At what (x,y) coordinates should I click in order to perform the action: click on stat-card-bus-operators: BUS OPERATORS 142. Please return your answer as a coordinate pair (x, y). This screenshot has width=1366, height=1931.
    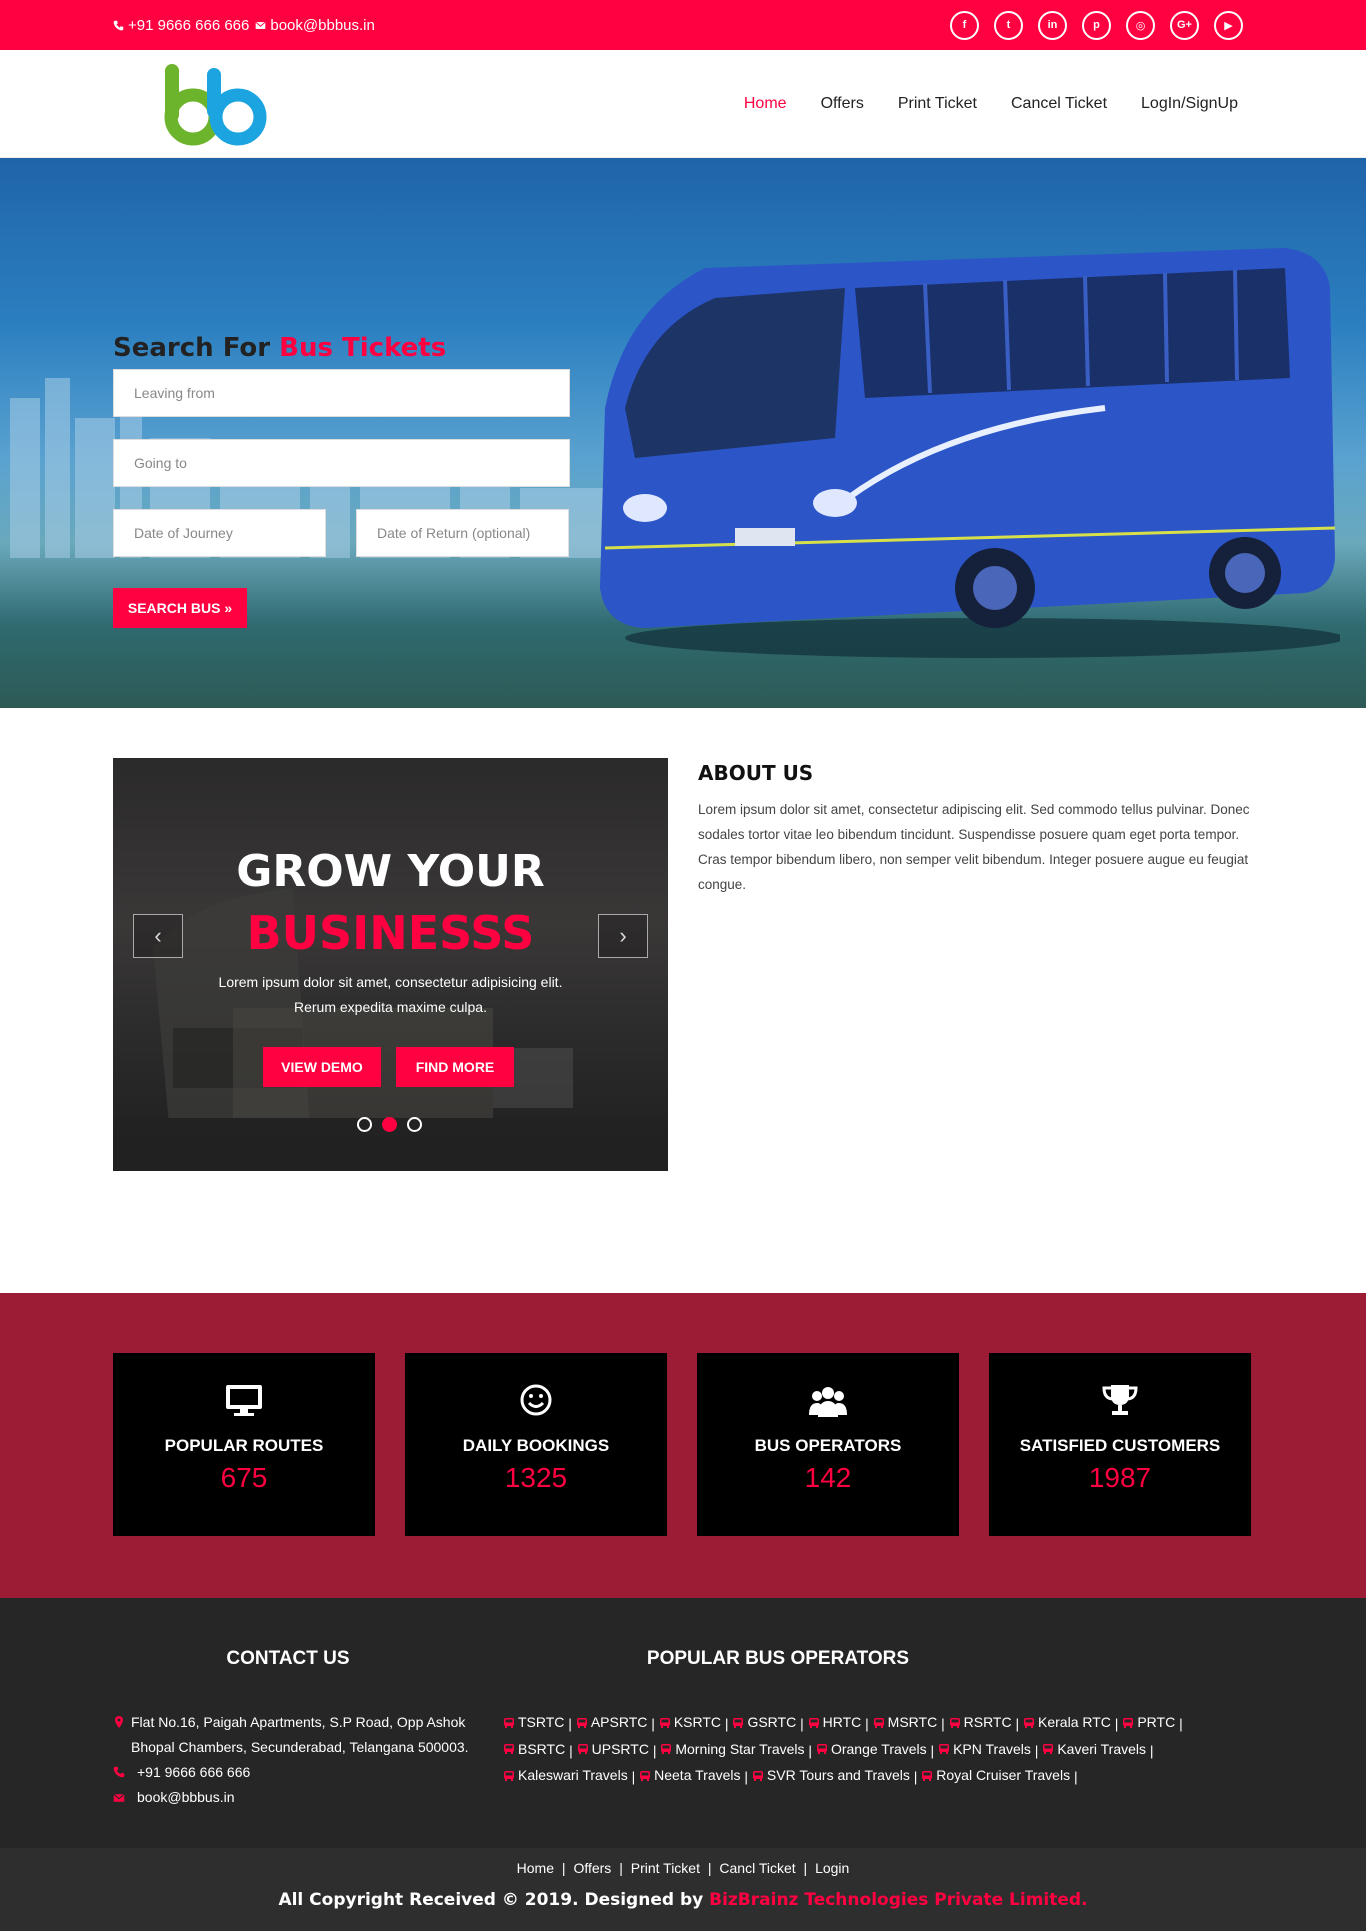
    Looking at the image, I should click on (828, 1444).